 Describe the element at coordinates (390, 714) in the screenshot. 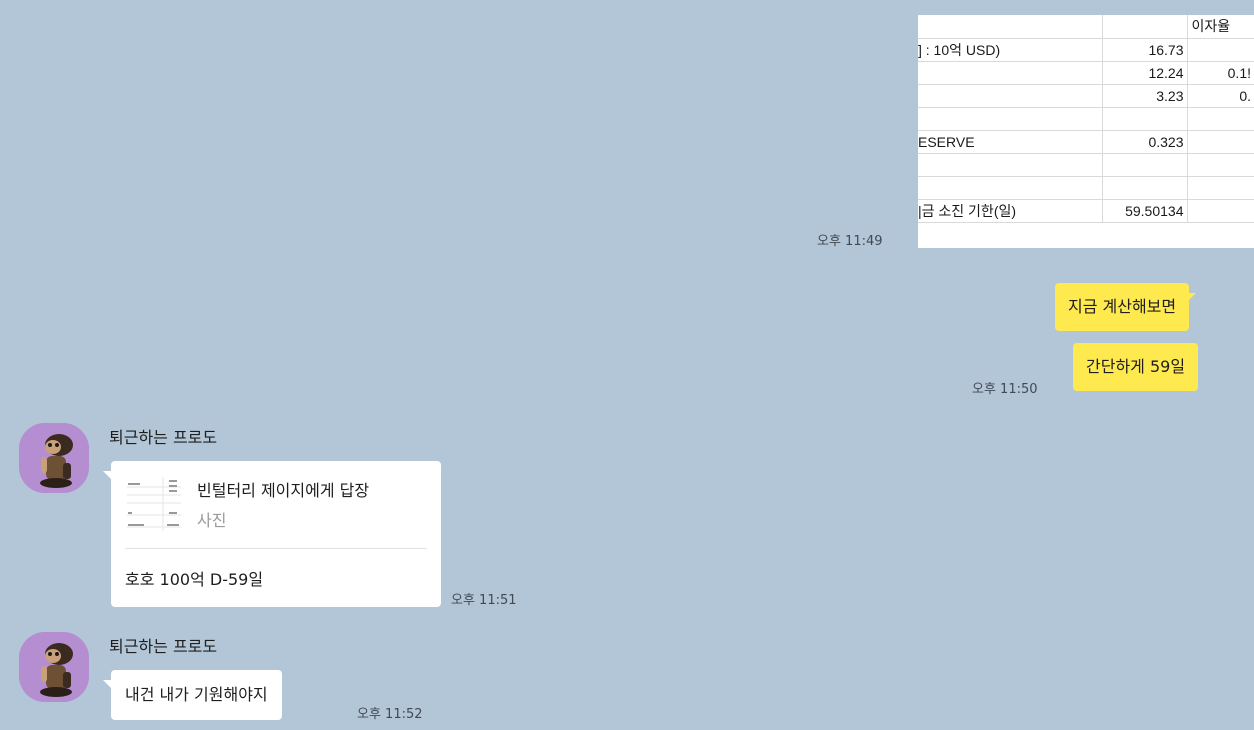

I see `message-time: 오후 11:52` at that location.